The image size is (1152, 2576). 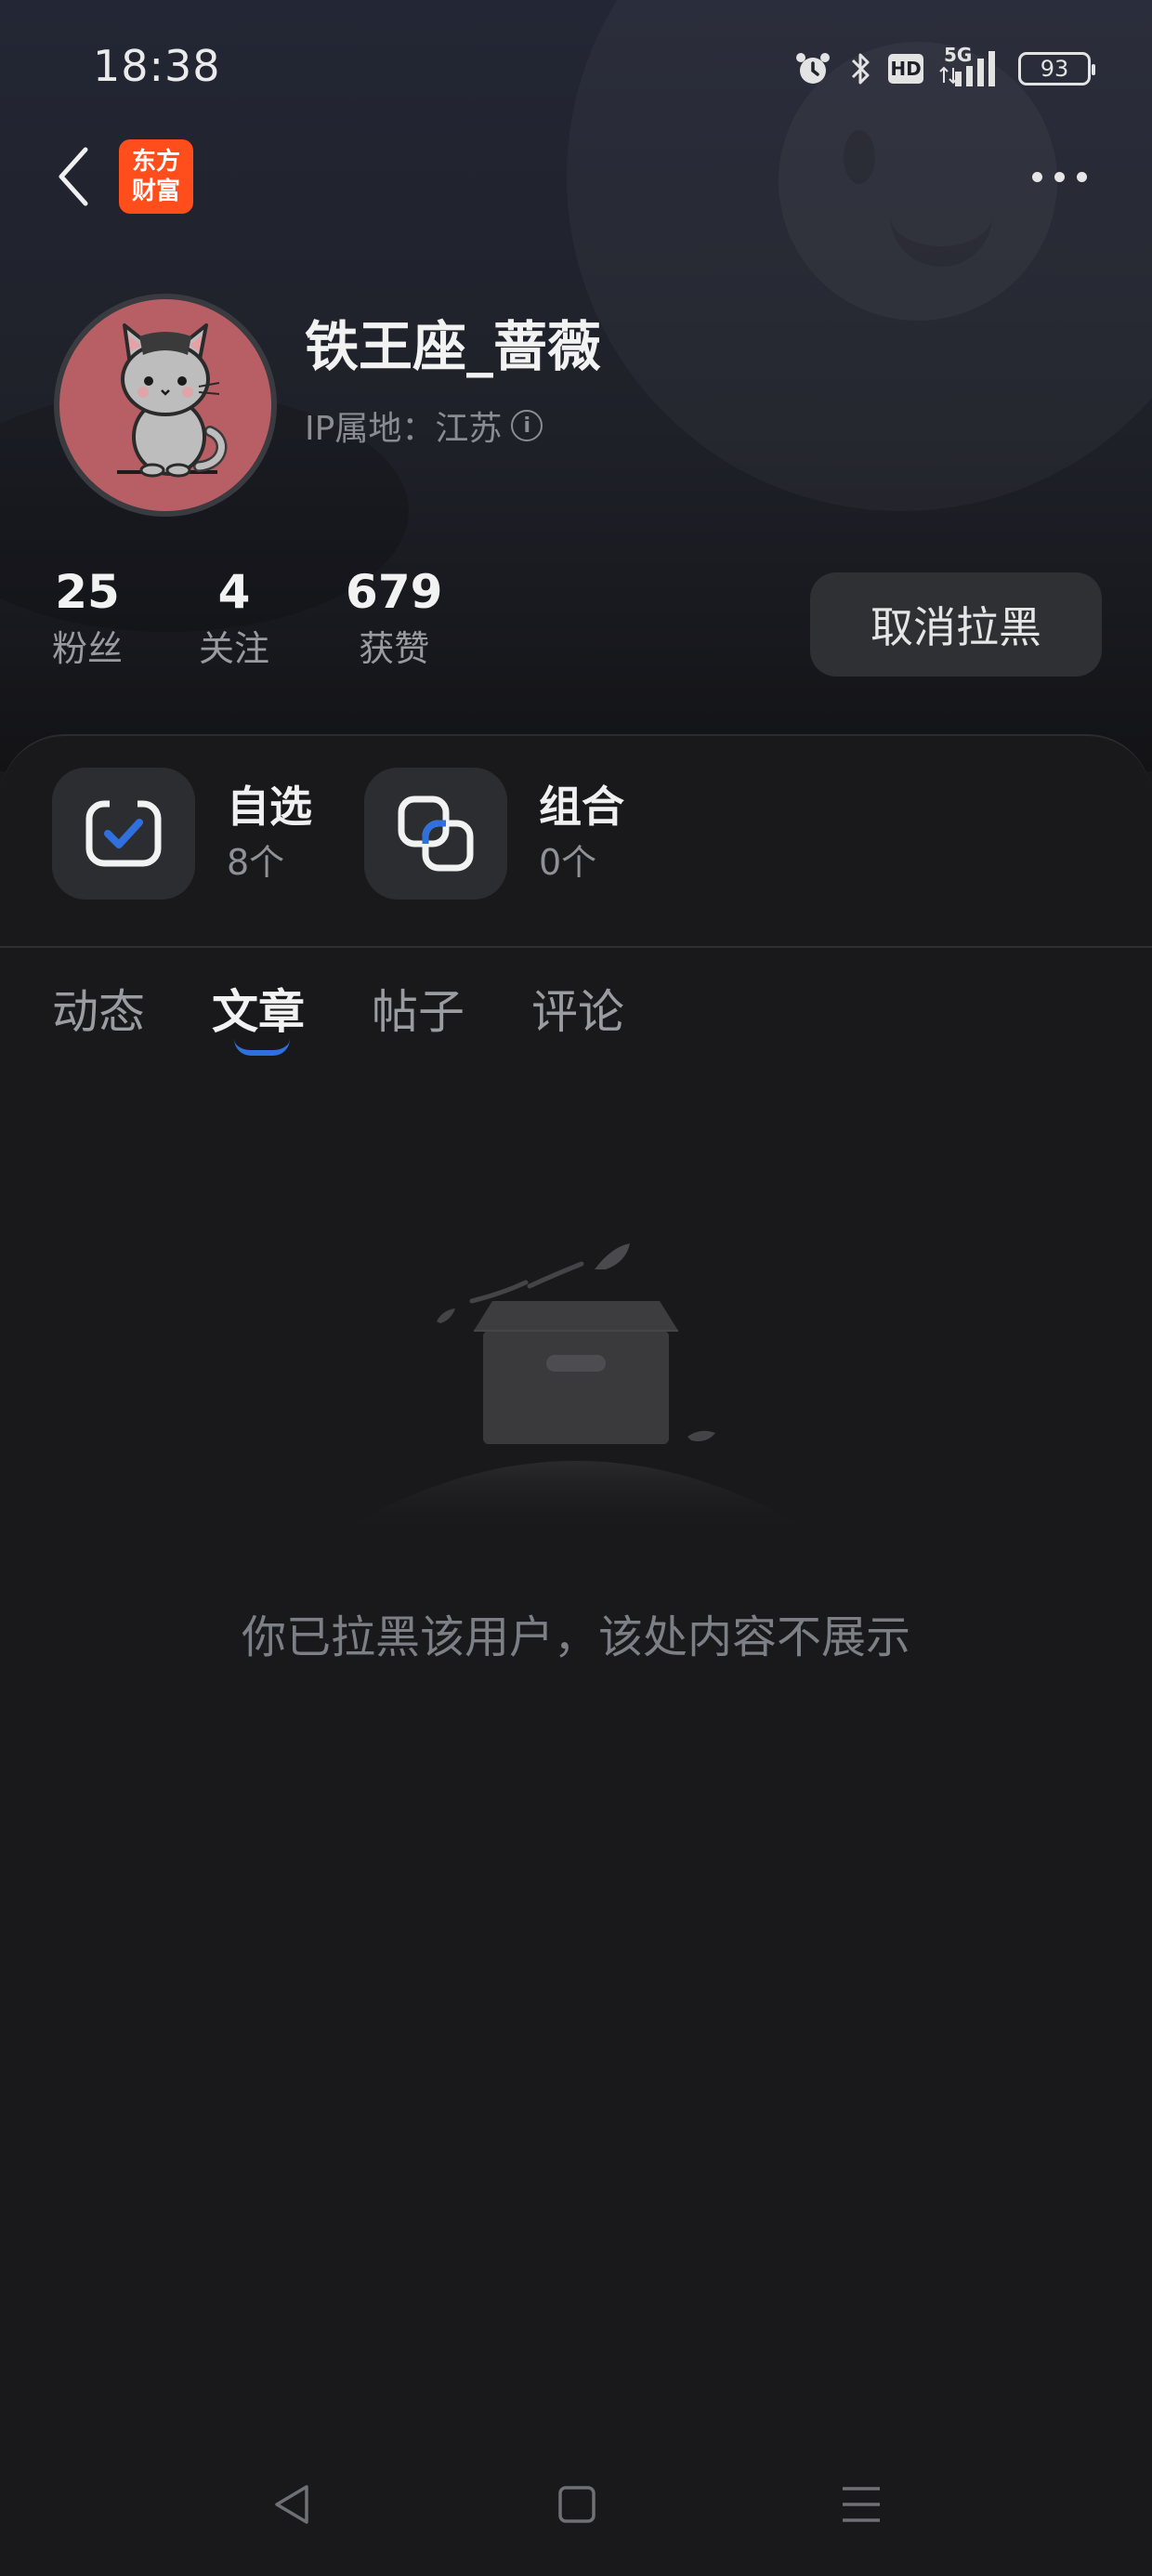 I want to click on empty-box-illustration, so click(x=576, y=1389).